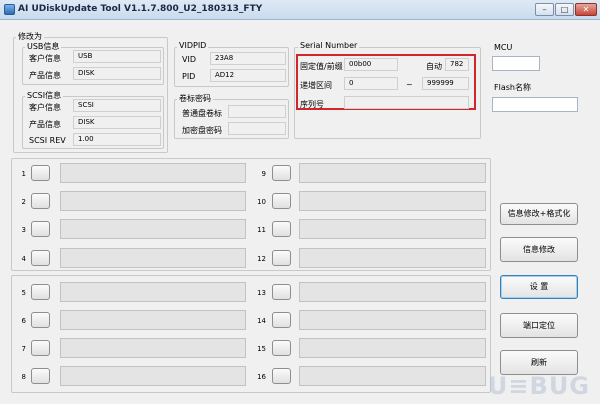  What do you see at coordinates (45, 75) in the screenshot?
I see `usb-product-label: 产品信息` at bounding box center [45, 75].